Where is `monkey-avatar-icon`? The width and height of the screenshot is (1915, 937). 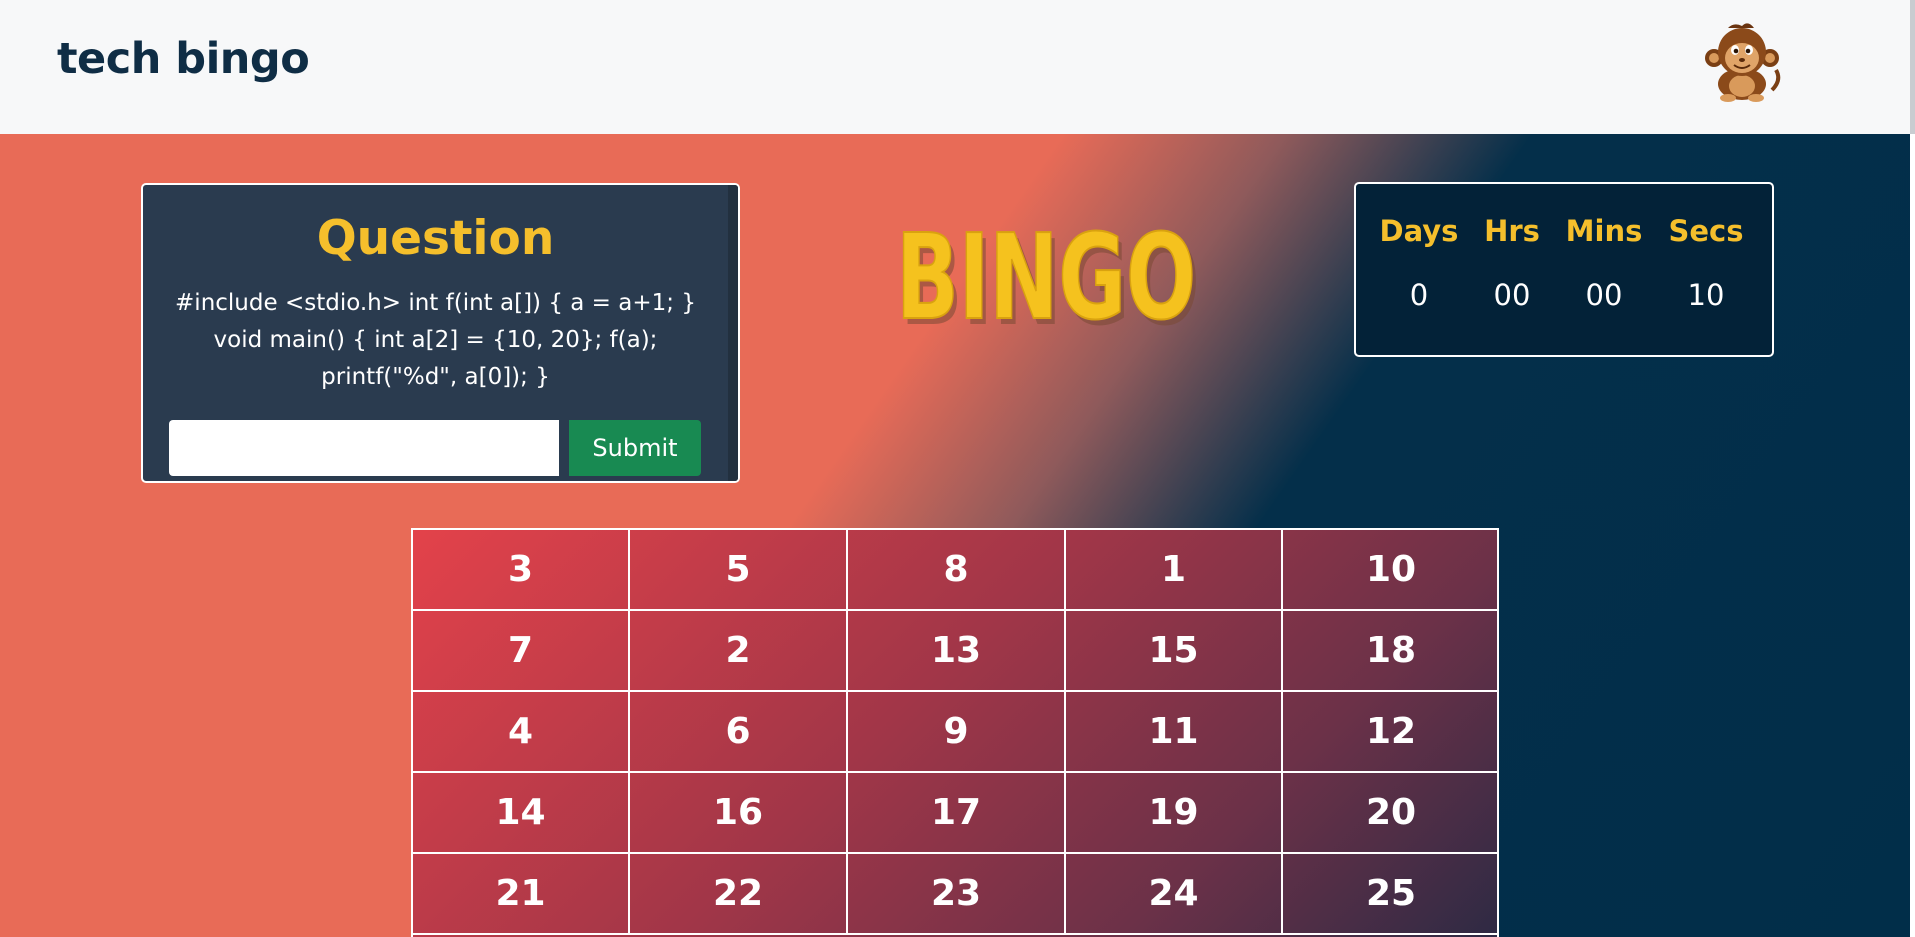
monkey-avatar-icon is located at coordinates (1742, 61).